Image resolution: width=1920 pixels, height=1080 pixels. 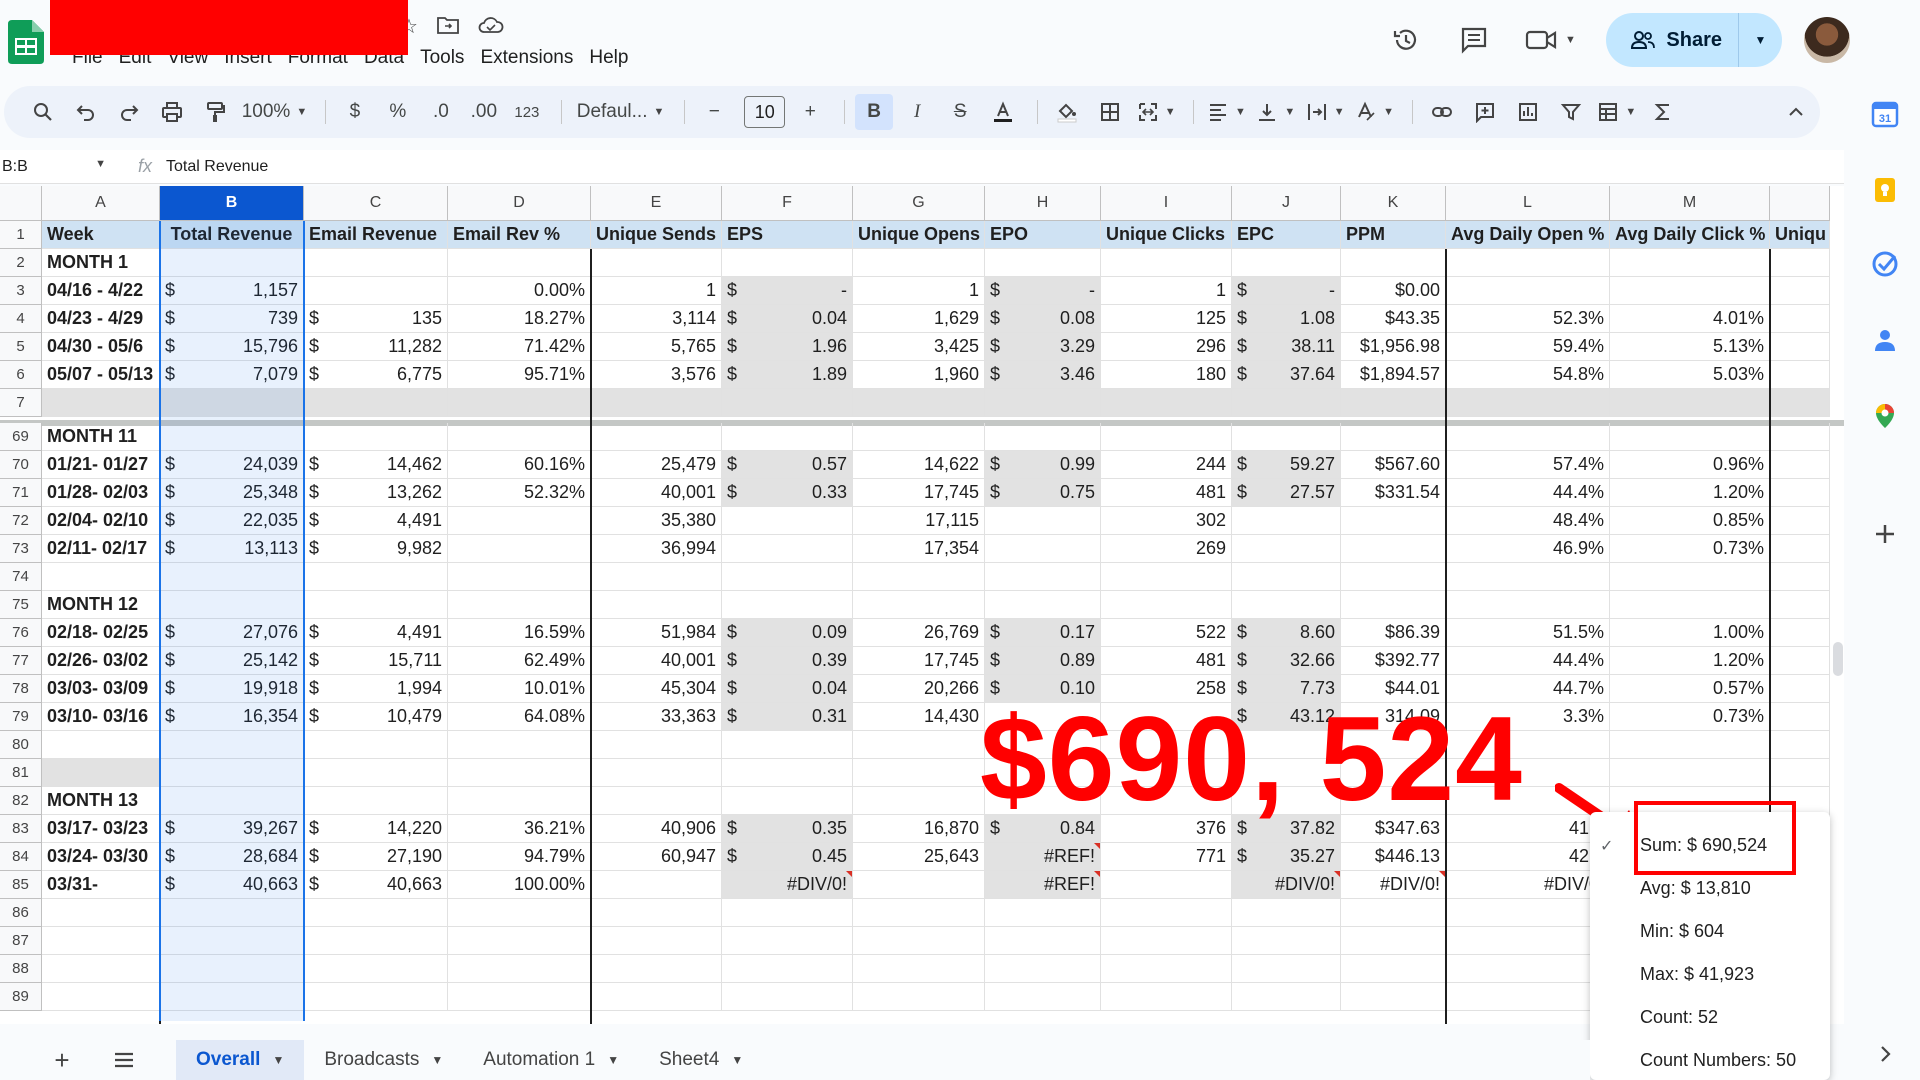 What do you see at coordinates (1885, 416) in the screenshot?
I see `maps-icon` at bounding box center [1885, 416].